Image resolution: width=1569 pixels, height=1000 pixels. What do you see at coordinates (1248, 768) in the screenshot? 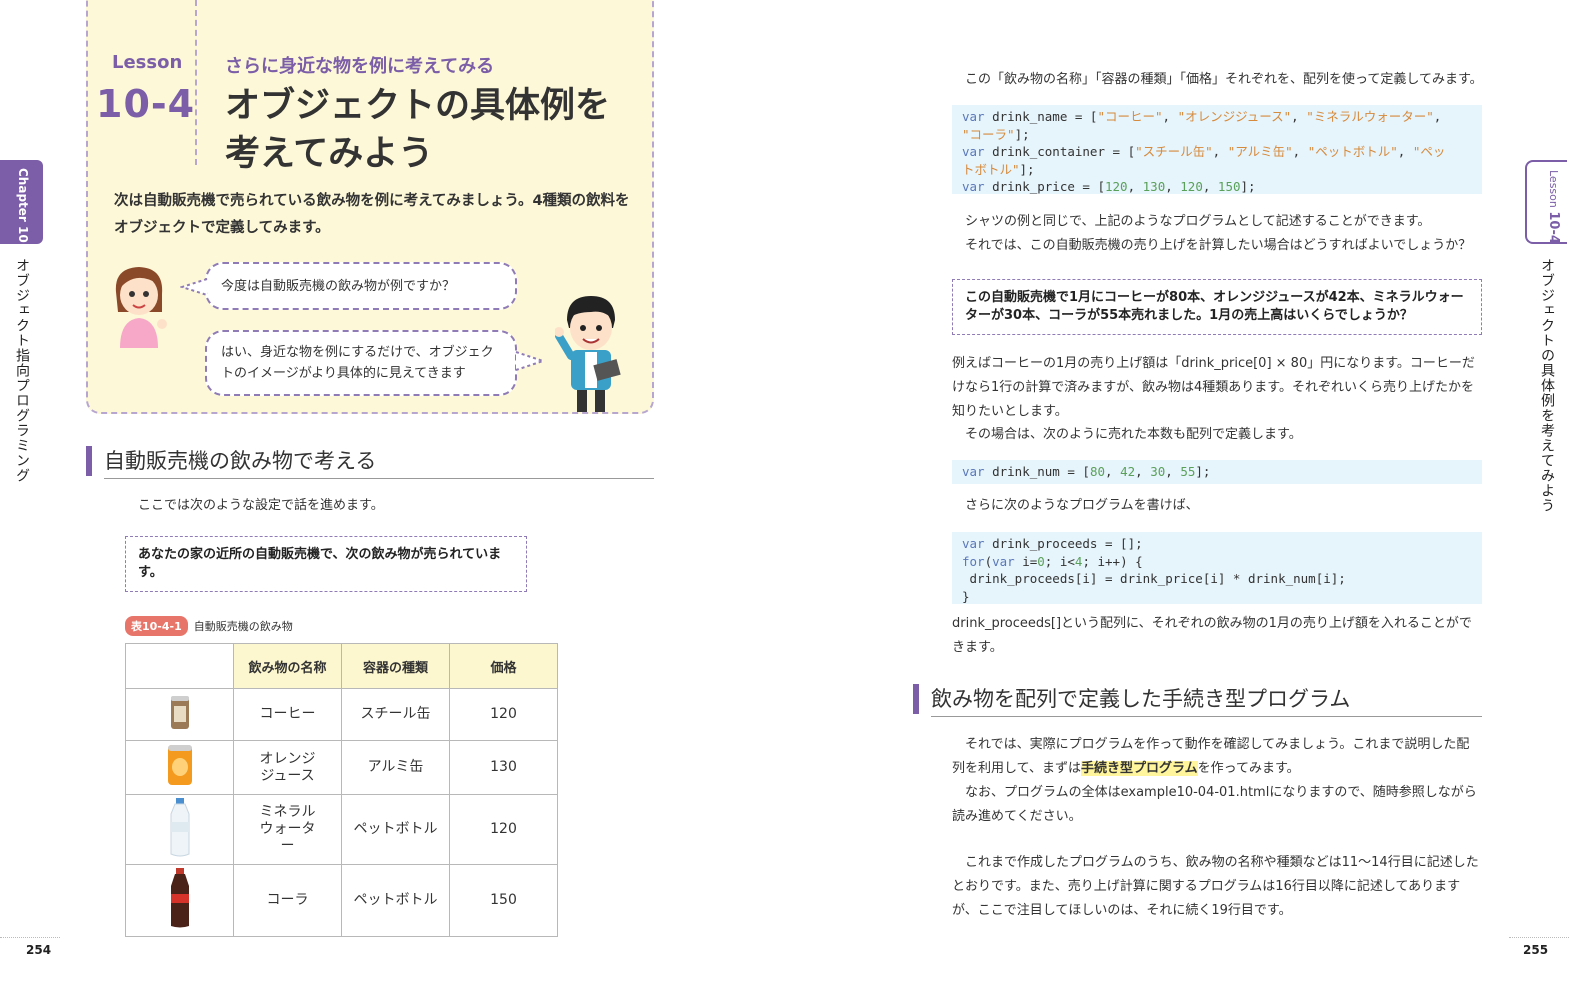
I see `paragraph-7-after: を作ってみます。` at bounding box center [1248, 768].